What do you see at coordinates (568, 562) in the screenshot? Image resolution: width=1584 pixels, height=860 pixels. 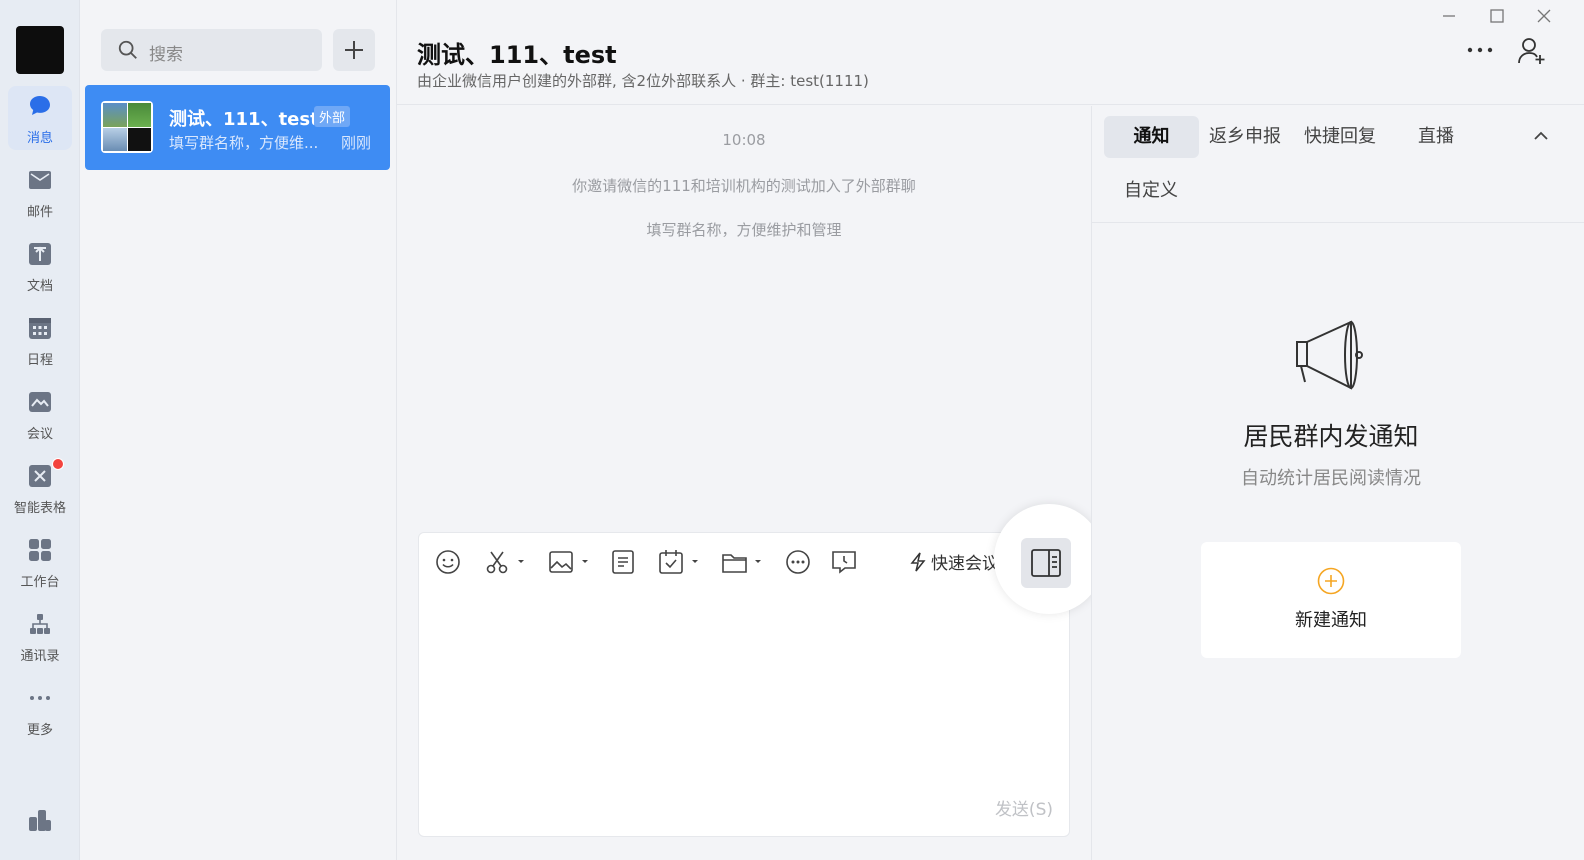 I see `image-icon` at bounding box center [568, 562].